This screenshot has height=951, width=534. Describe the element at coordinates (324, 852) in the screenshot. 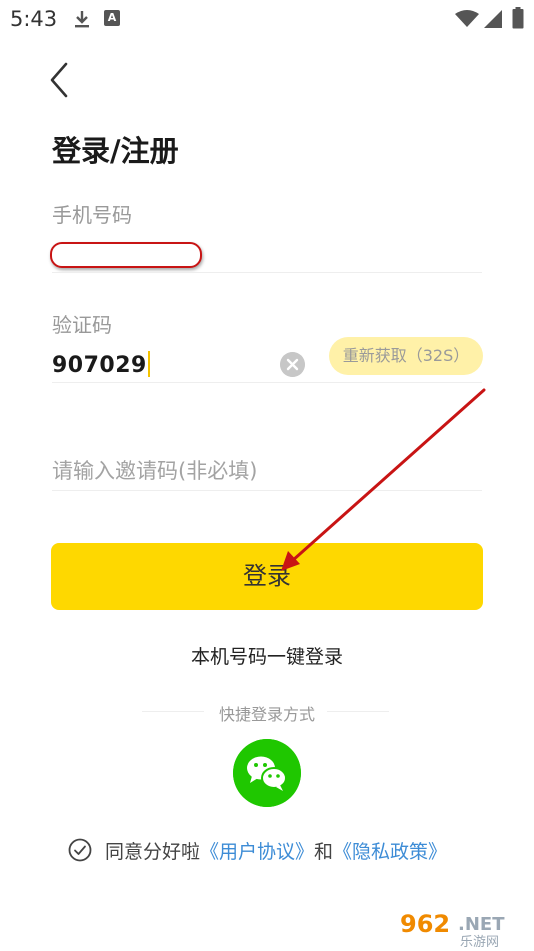

I see `agreement-and: 和` at that location.